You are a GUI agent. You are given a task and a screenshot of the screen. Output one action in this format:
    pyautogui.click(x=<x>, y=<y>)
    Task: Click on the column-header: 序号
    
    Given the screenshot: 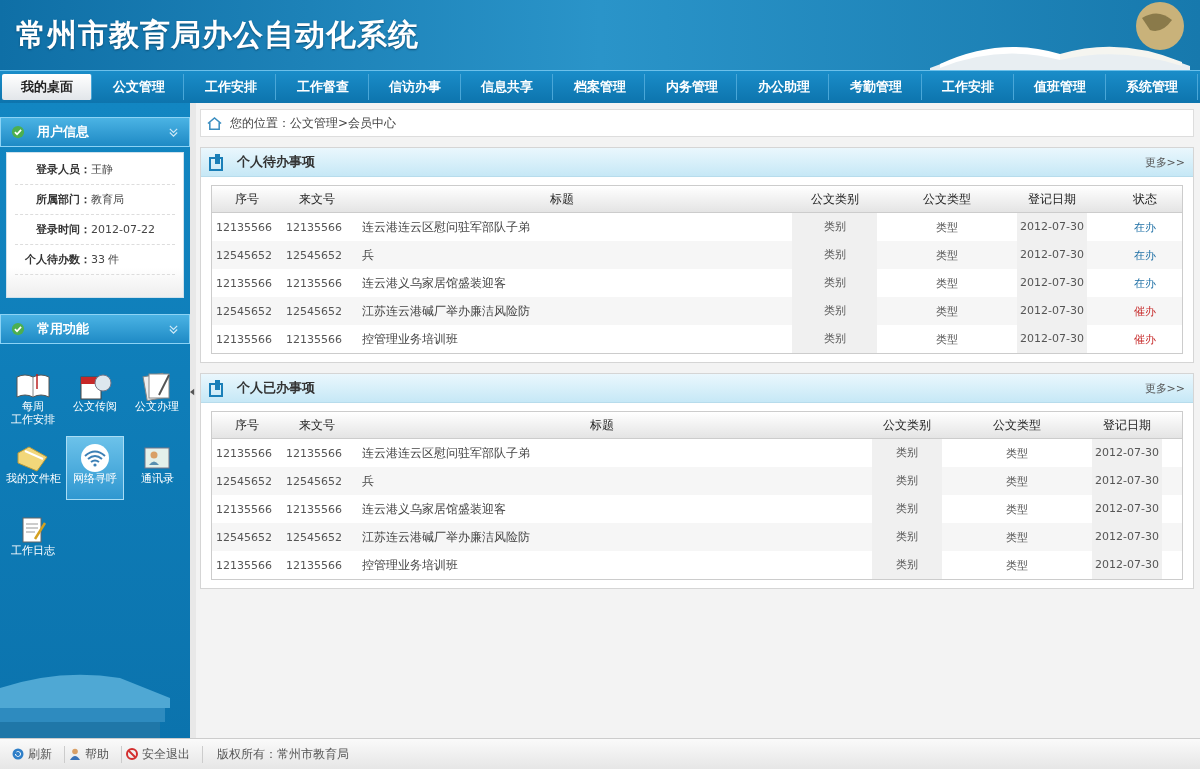 What is the action you would take?
    pyautogui.click(x=247, y=199)
    